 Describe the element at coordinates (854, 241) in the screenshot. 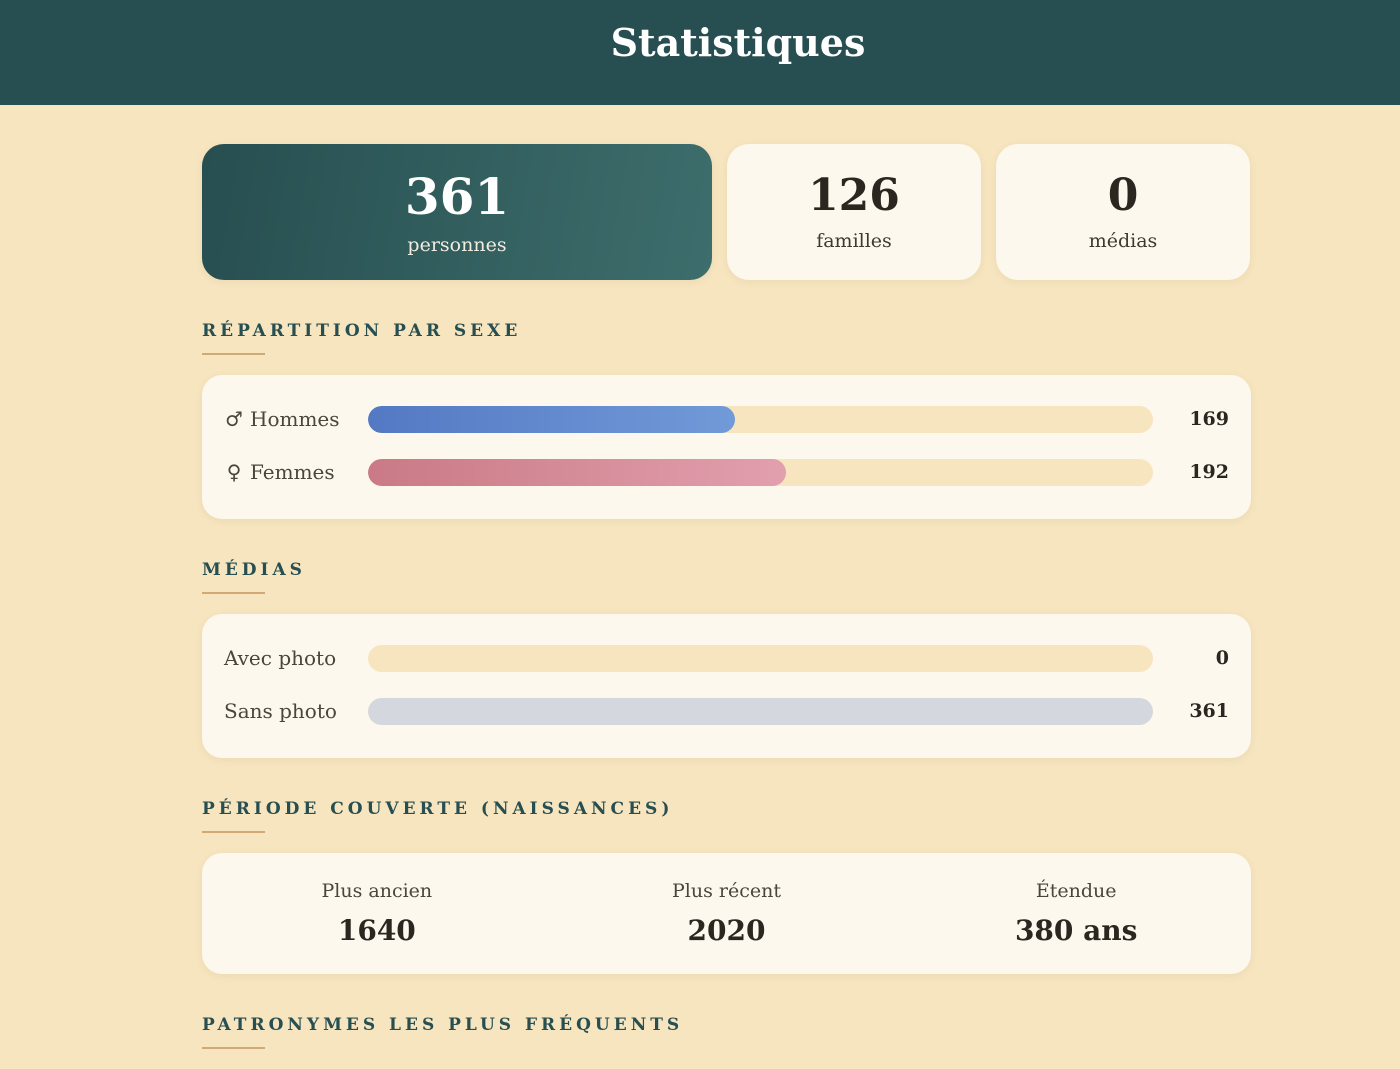

I see `families-label: familles` at that location.